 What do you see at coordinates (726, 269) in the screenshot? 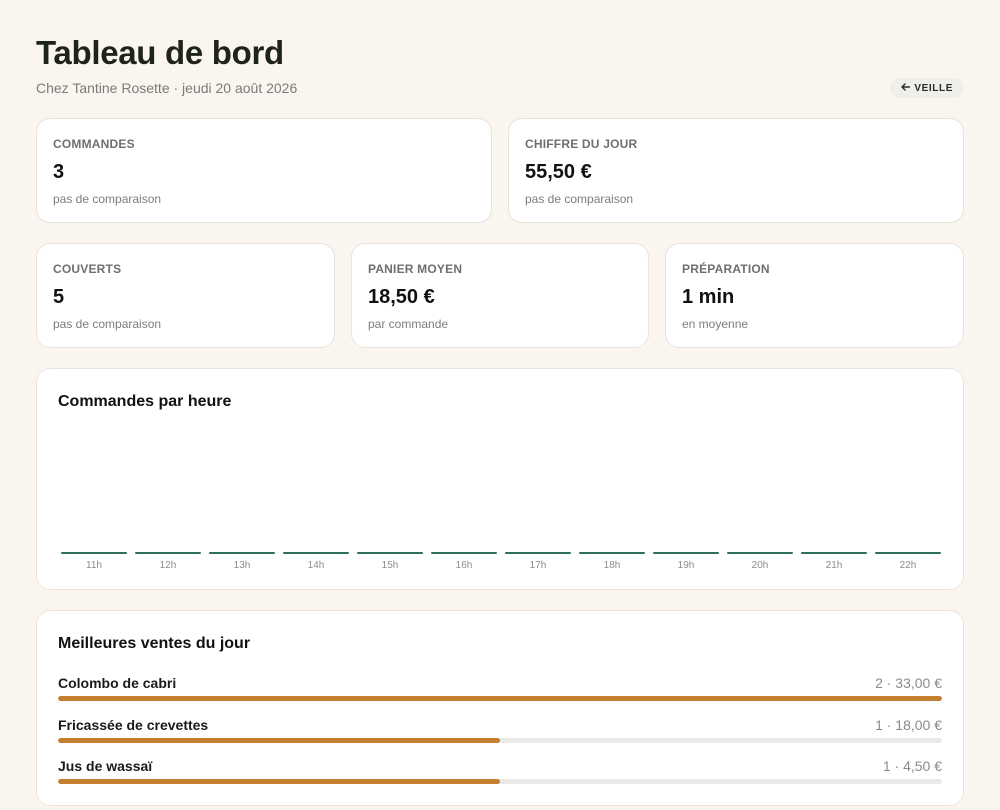
I see `kpi-label: PRÉPARATION` at bounding box center [726, 269].